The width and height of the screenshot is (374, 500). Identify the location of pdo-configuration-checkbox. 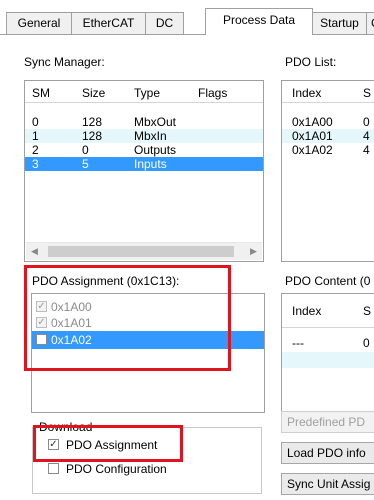
(53, 468).